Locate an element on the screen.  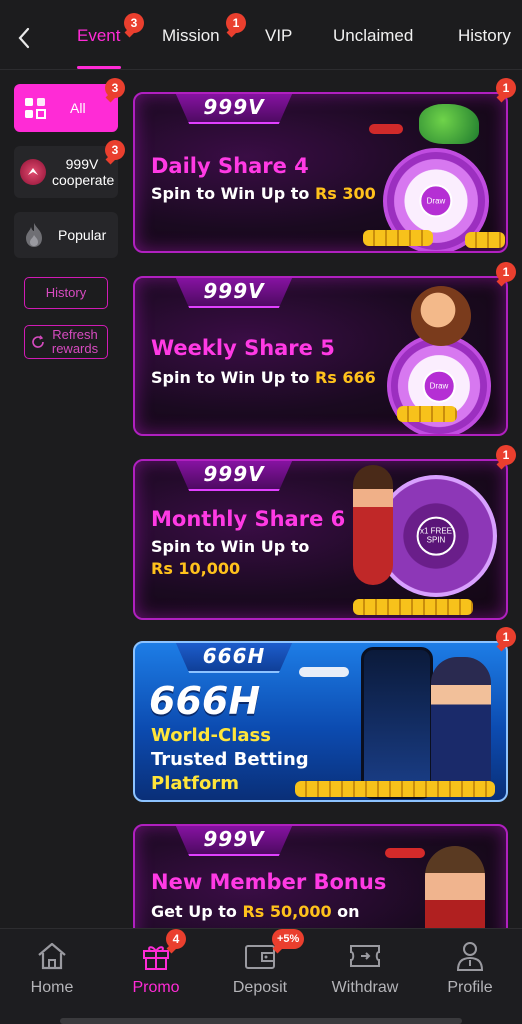
card-line-1: World-Class is located at coordinates (211, 735).